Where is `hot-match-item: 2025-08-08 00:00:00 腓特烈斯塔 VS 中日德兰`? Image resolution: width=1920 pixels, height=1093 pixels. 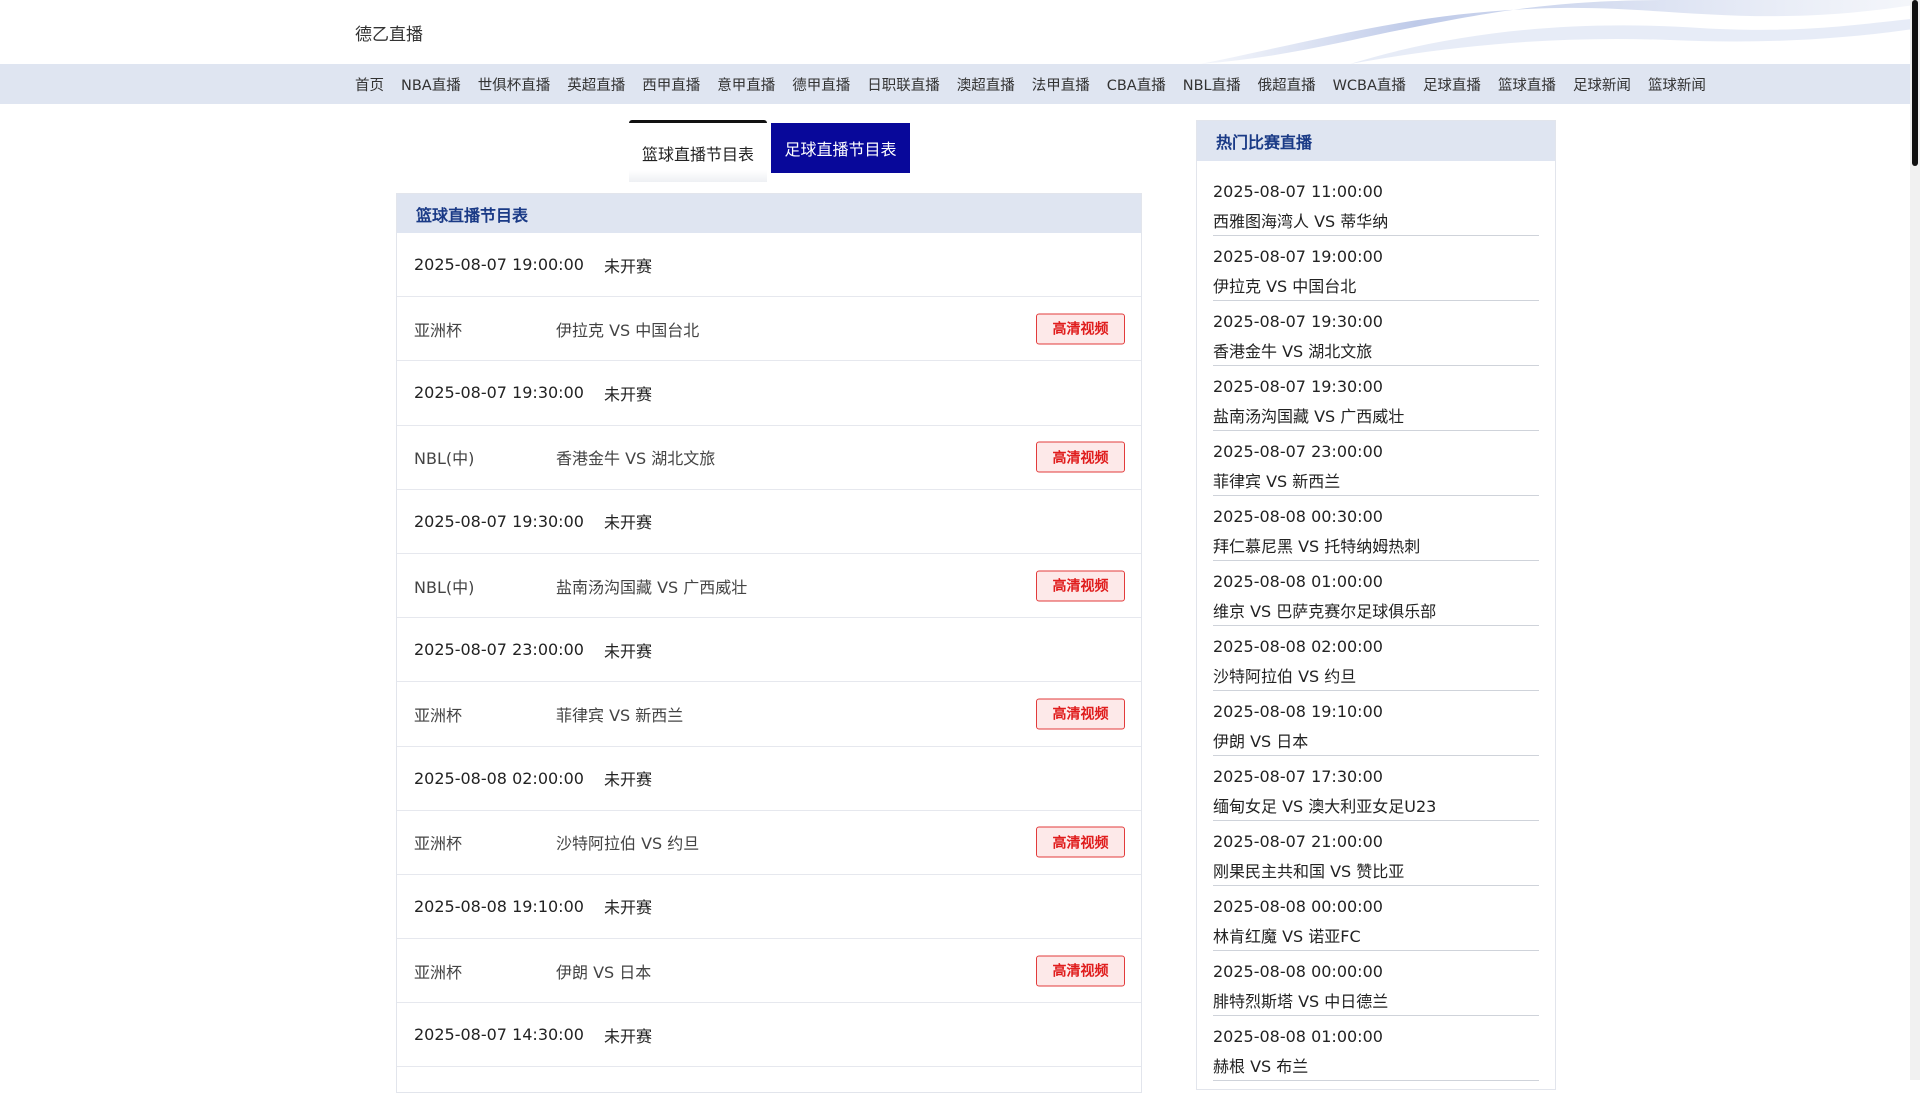
hot-match-item: 2025-08-08 00:00:00 腓特烈斯塔 VS 中日德兰 is located at coordinates (1376, 983).